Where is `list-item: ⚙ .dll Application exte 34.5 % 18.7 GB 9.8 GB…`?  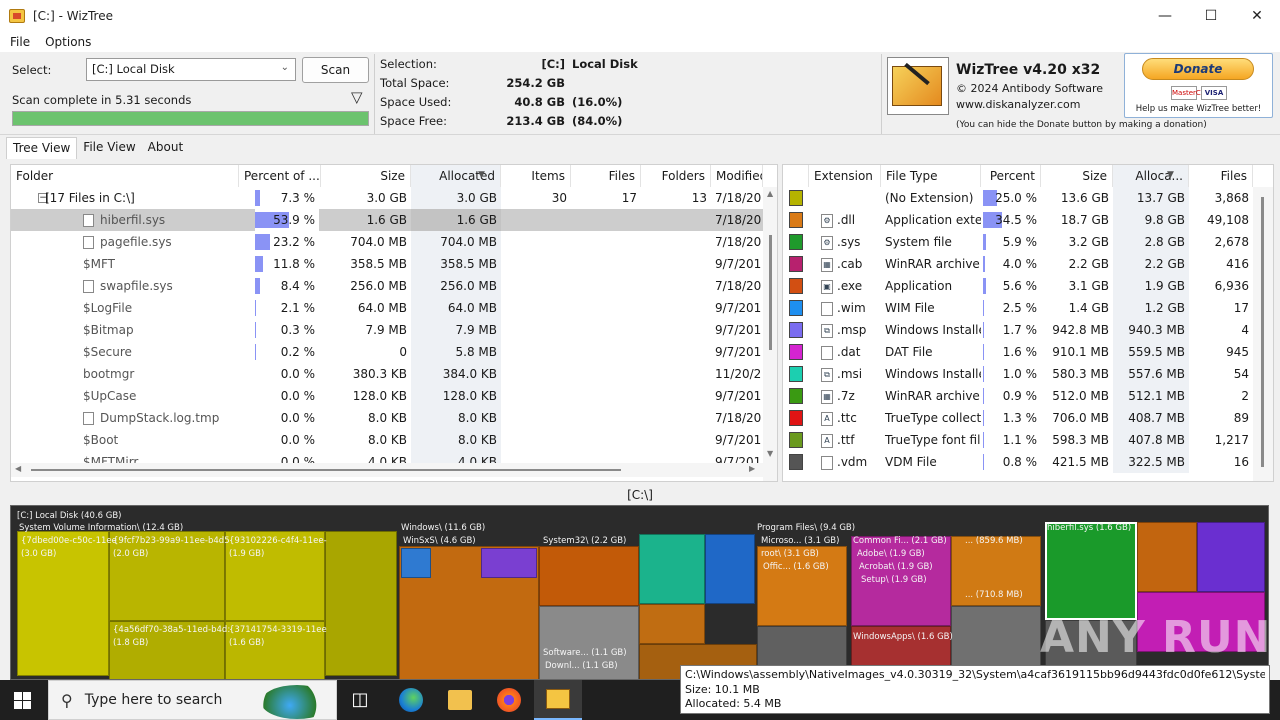
list-item: ⚙ .dll Application exte 34.5 % 18.7 GB 9.8 GB… is located at coordinates (1028, 220).